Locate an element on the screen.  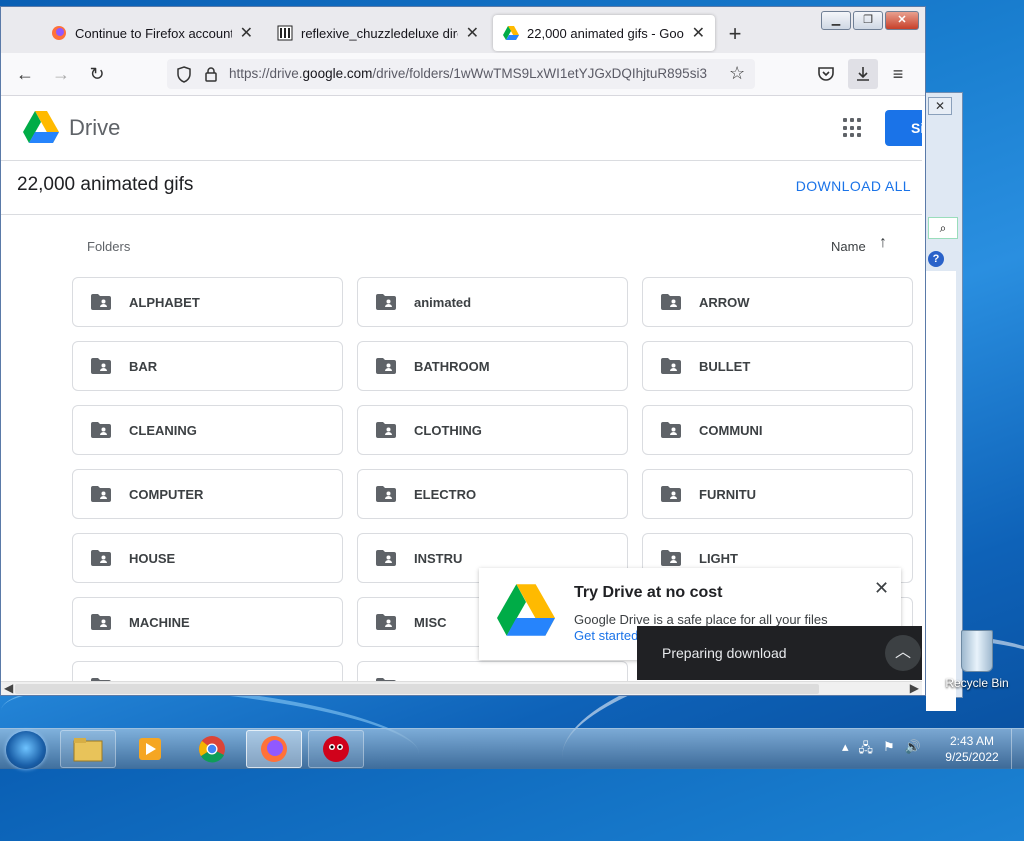
folder-name: CLEANING is located at coordinates (163, 430).